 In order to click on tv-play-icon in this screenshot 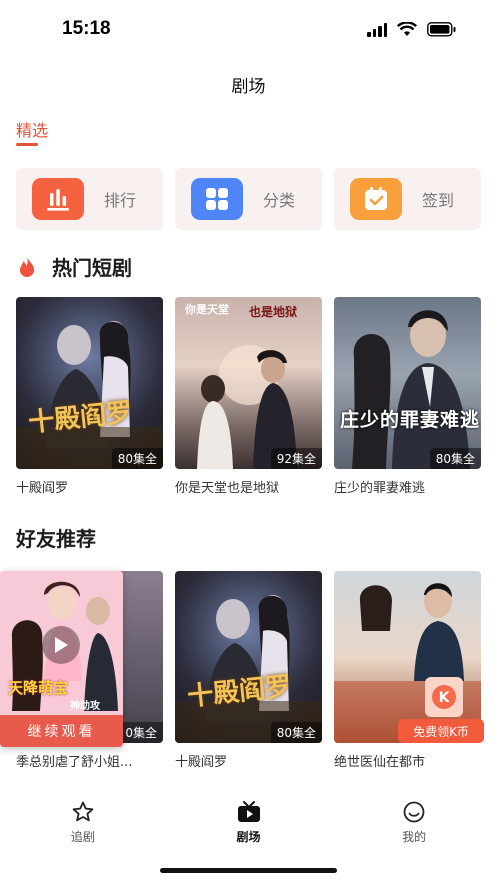, I will do `click(248, 811)`.